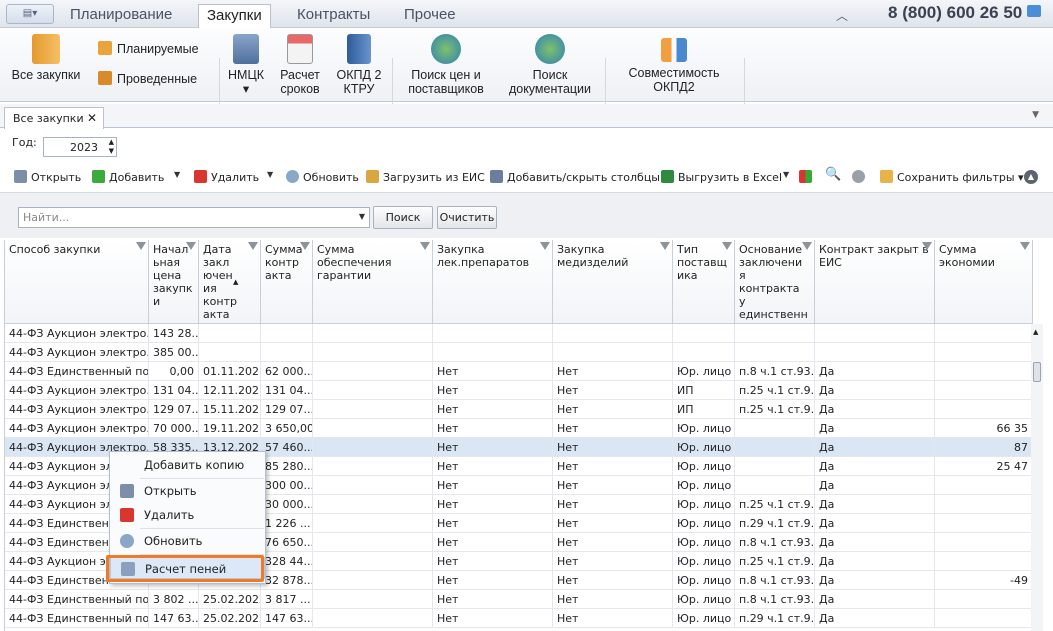  I want to click on table-cell: 0,00, so click(174, 371).